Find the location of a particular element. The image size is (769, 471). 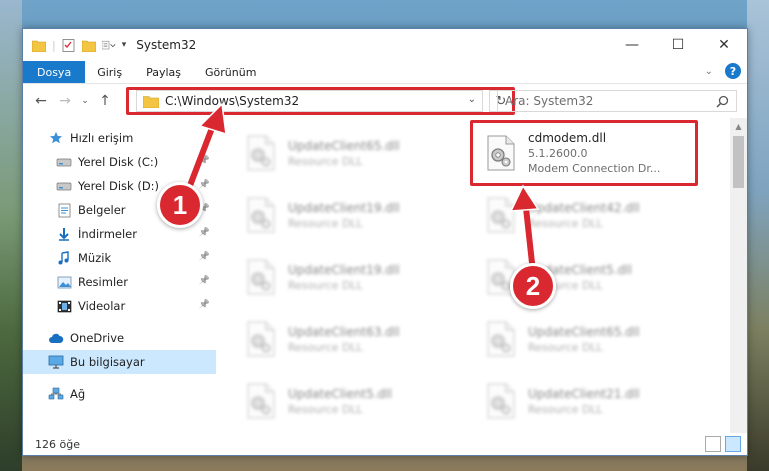

nav-item-label: Resimler is located at coordinates (103, 282).